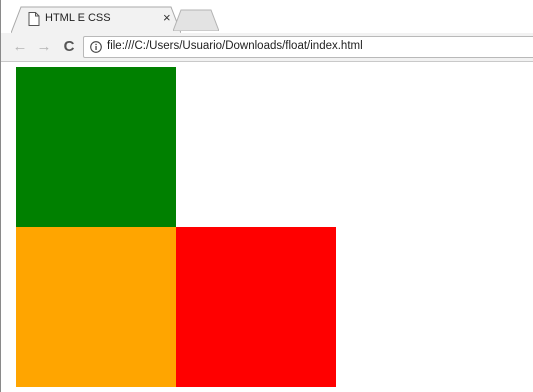 This screenshot has height=392, width=533. What do you see at coordinates (44, 47) in the screenshot?
I see `forward-arrow-icon: →` at bounding box center [44, 47].